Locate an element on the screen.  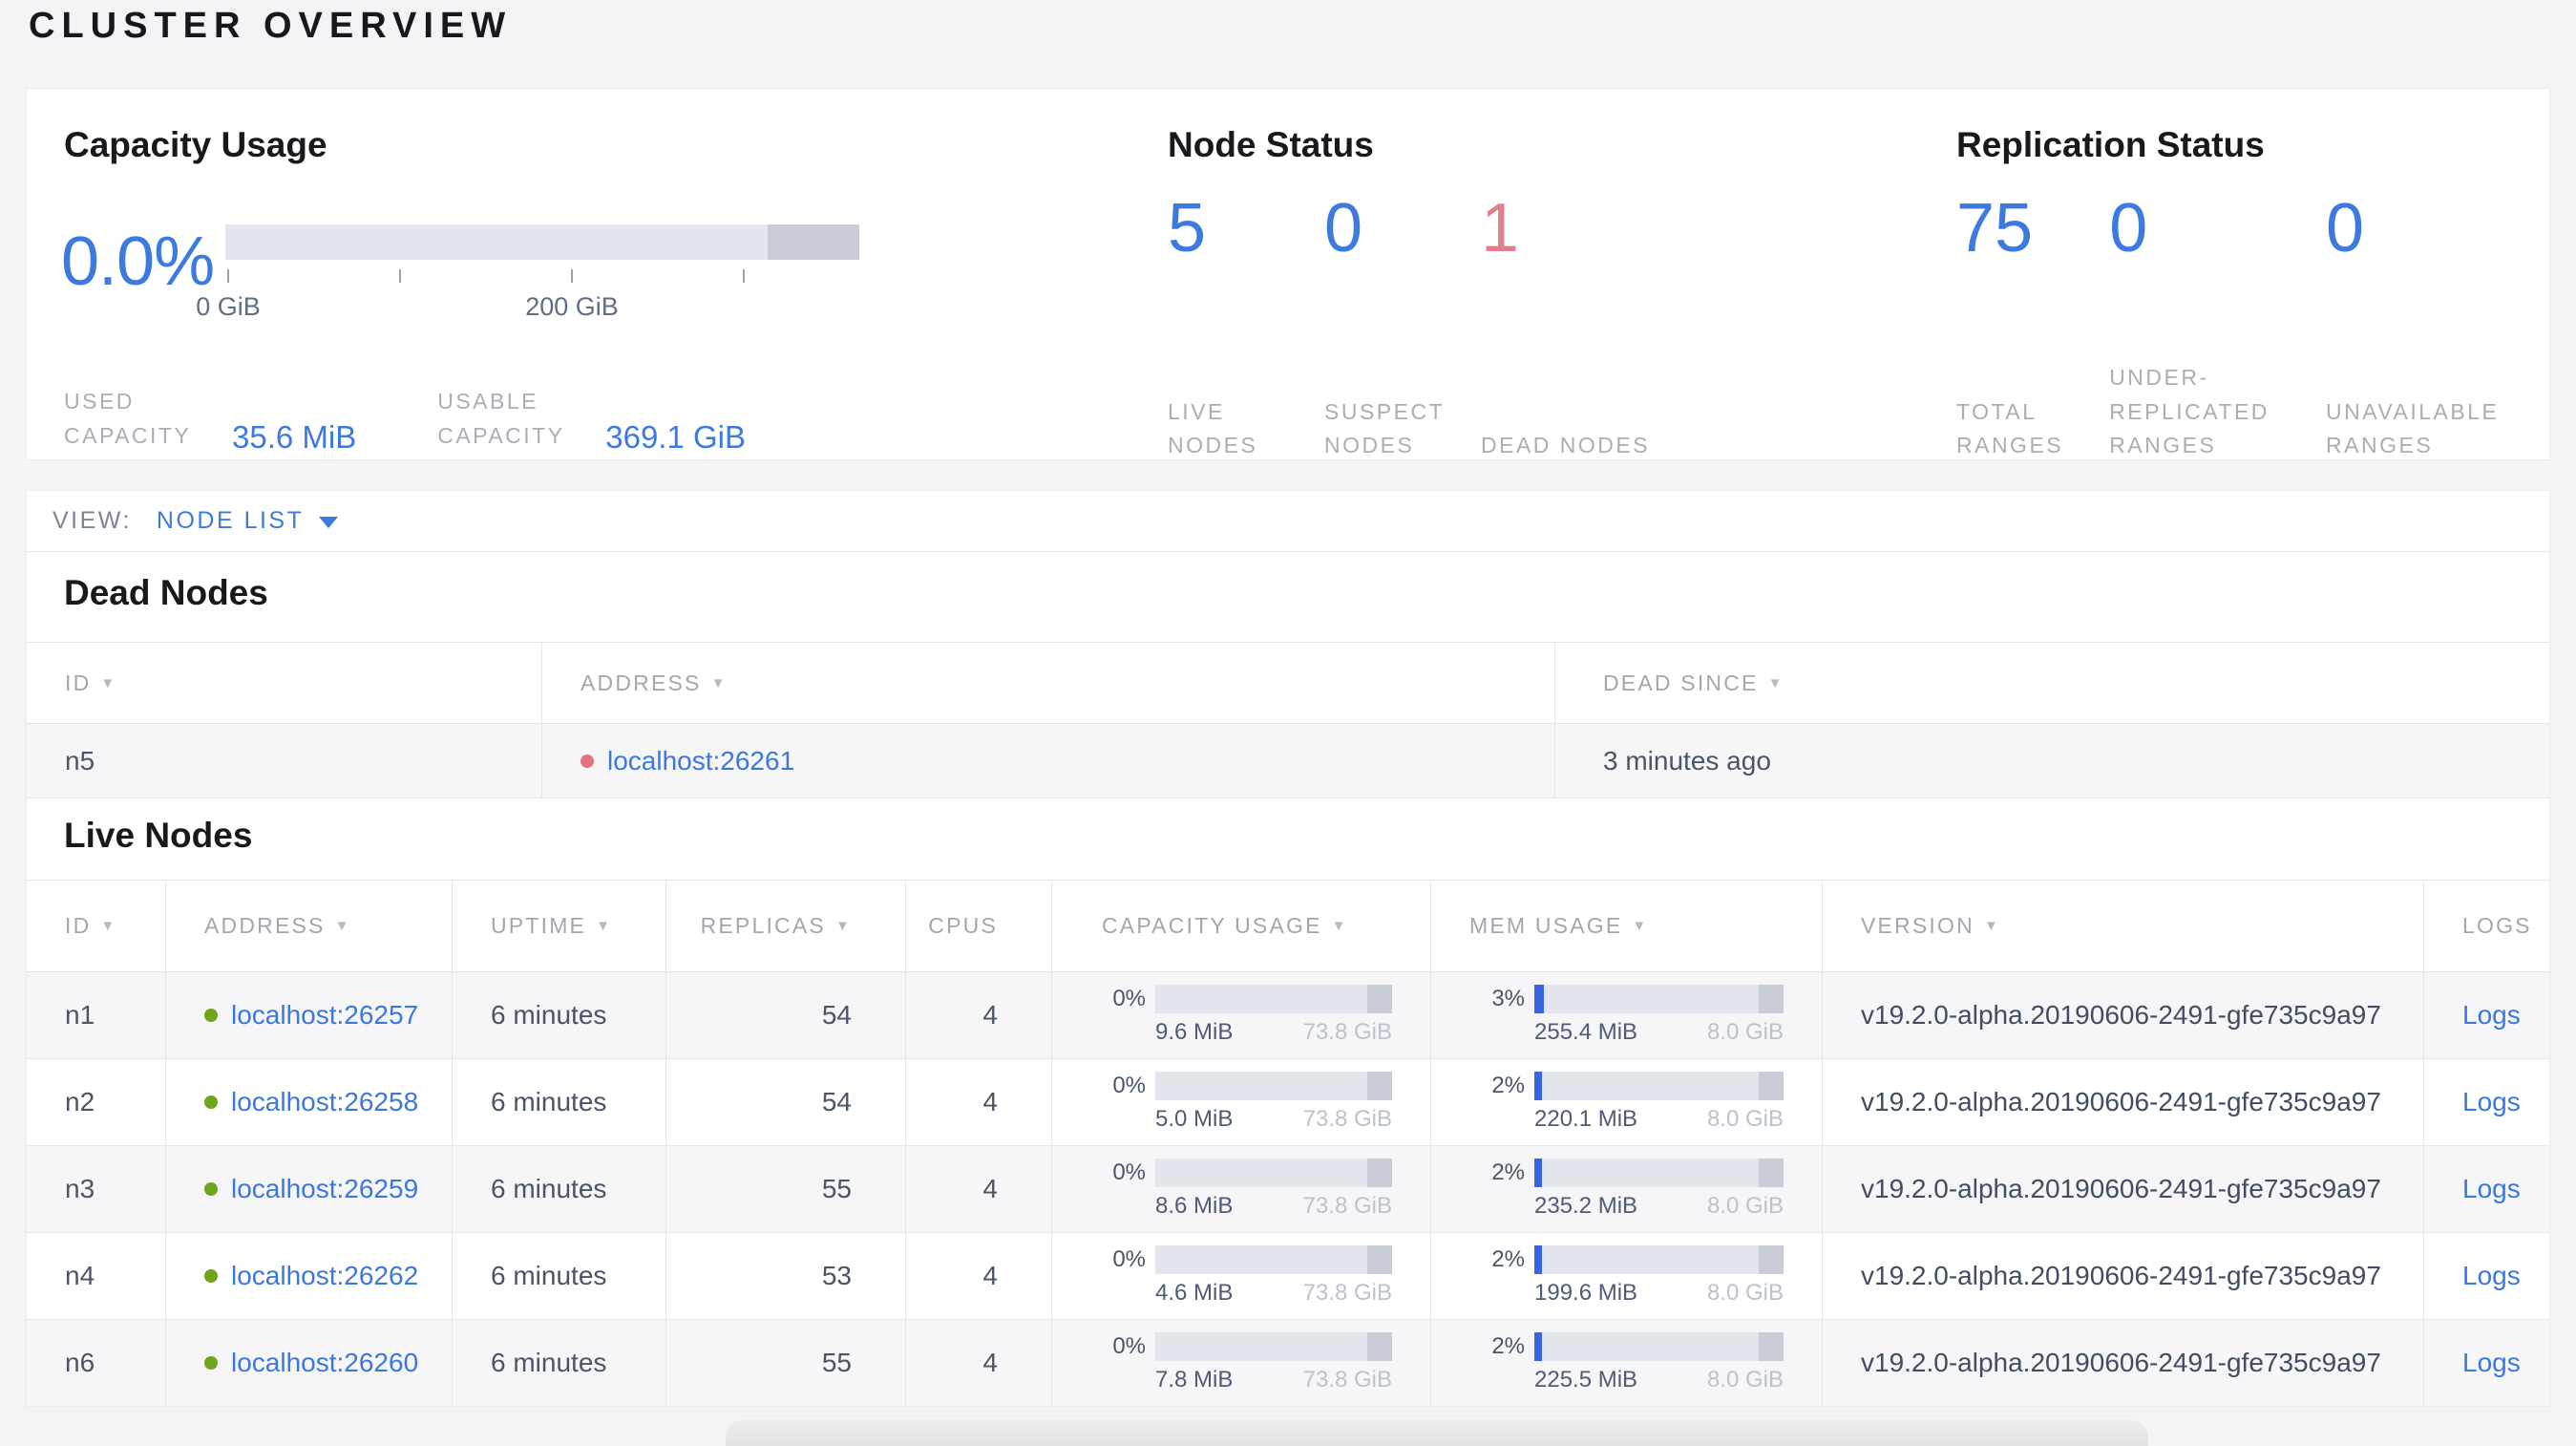
suspect-nodes-label: SUSPECT NODES is located at coordinates (1384, 428).